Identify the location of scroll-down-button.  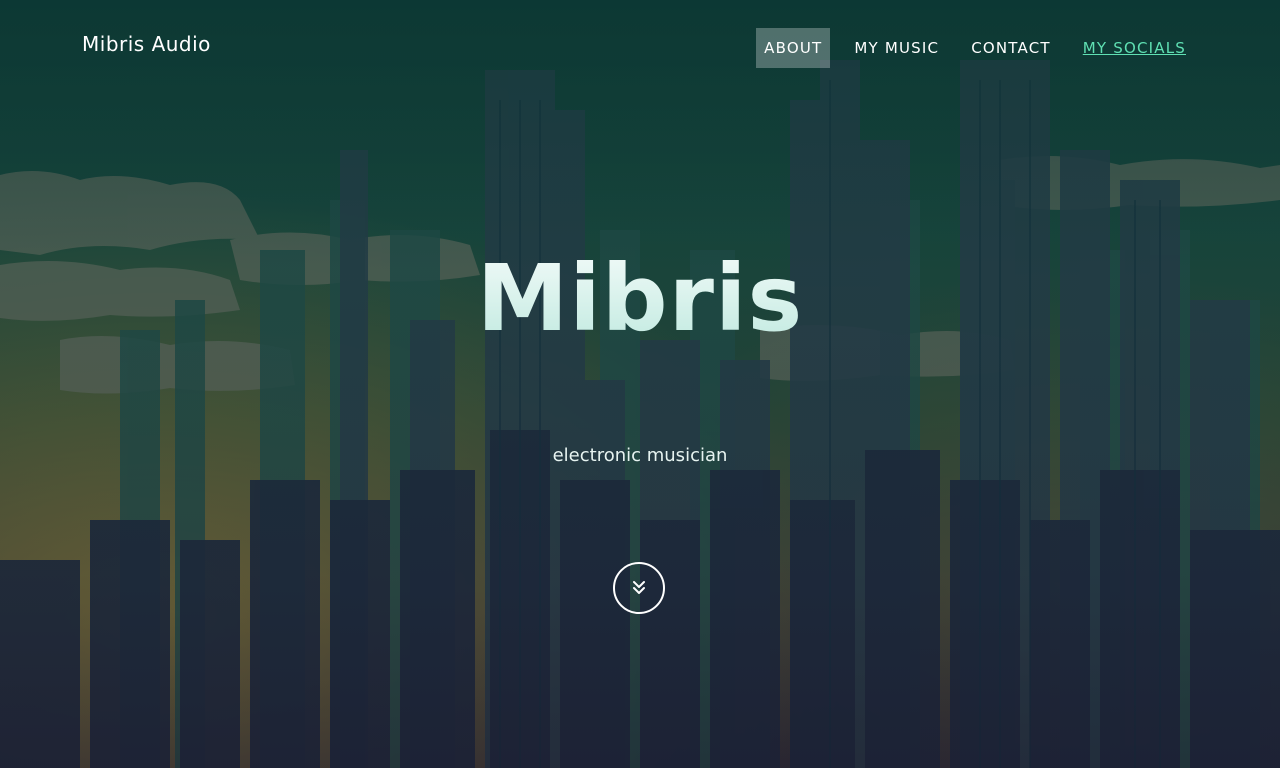
(639, 588).